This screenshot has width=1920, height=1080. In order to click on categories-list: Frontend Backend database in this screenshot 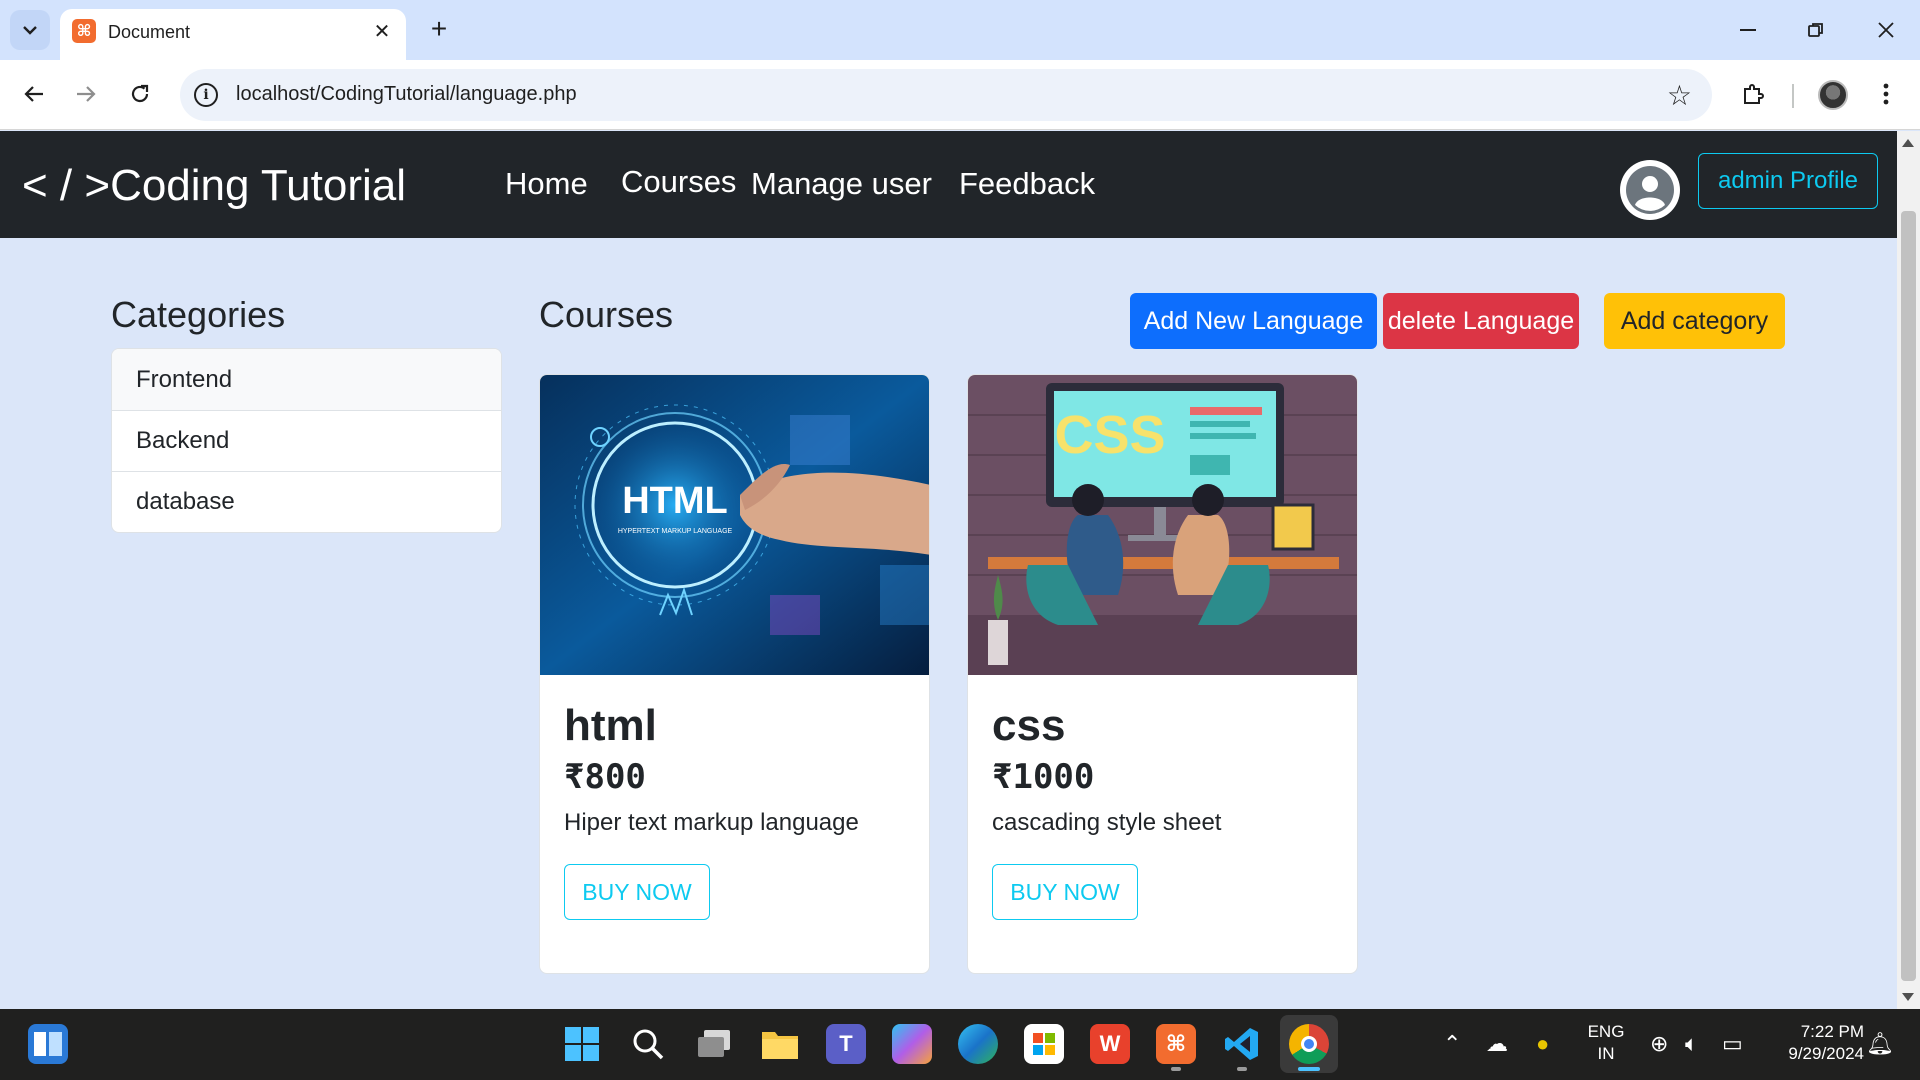, I will do `click(306, 440)`.